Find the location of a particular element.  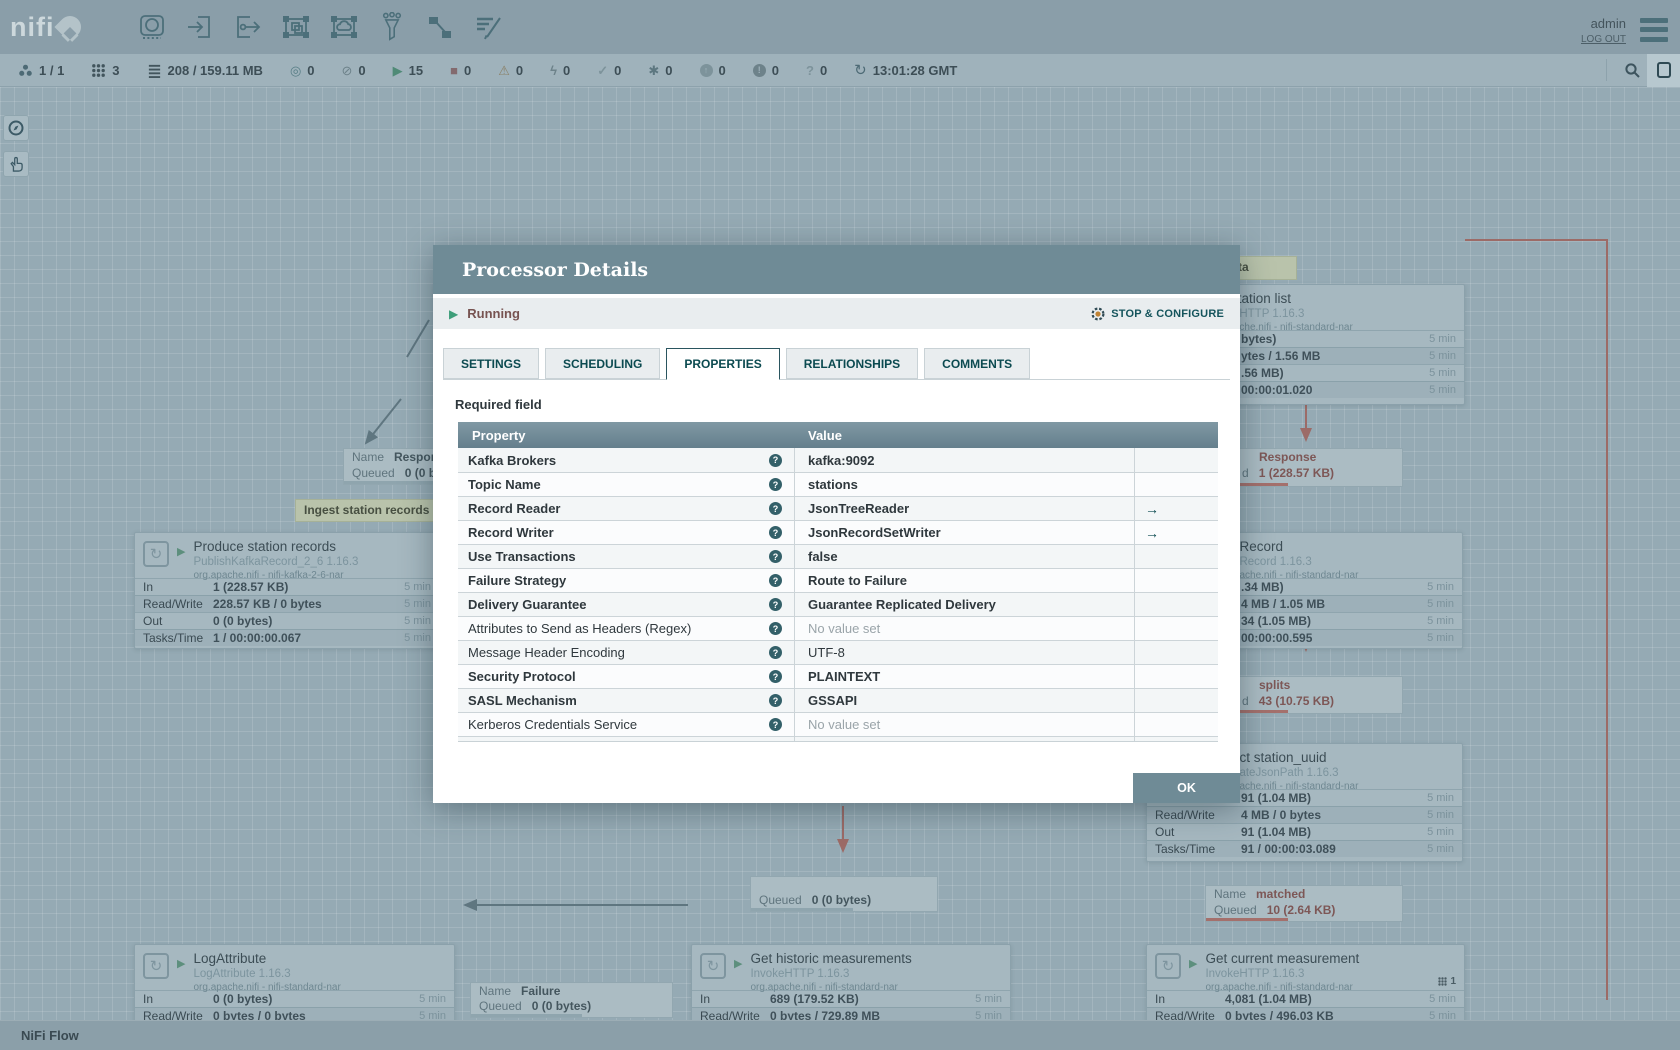

property-value: UTF-8 is located at coordinates (964, 652).